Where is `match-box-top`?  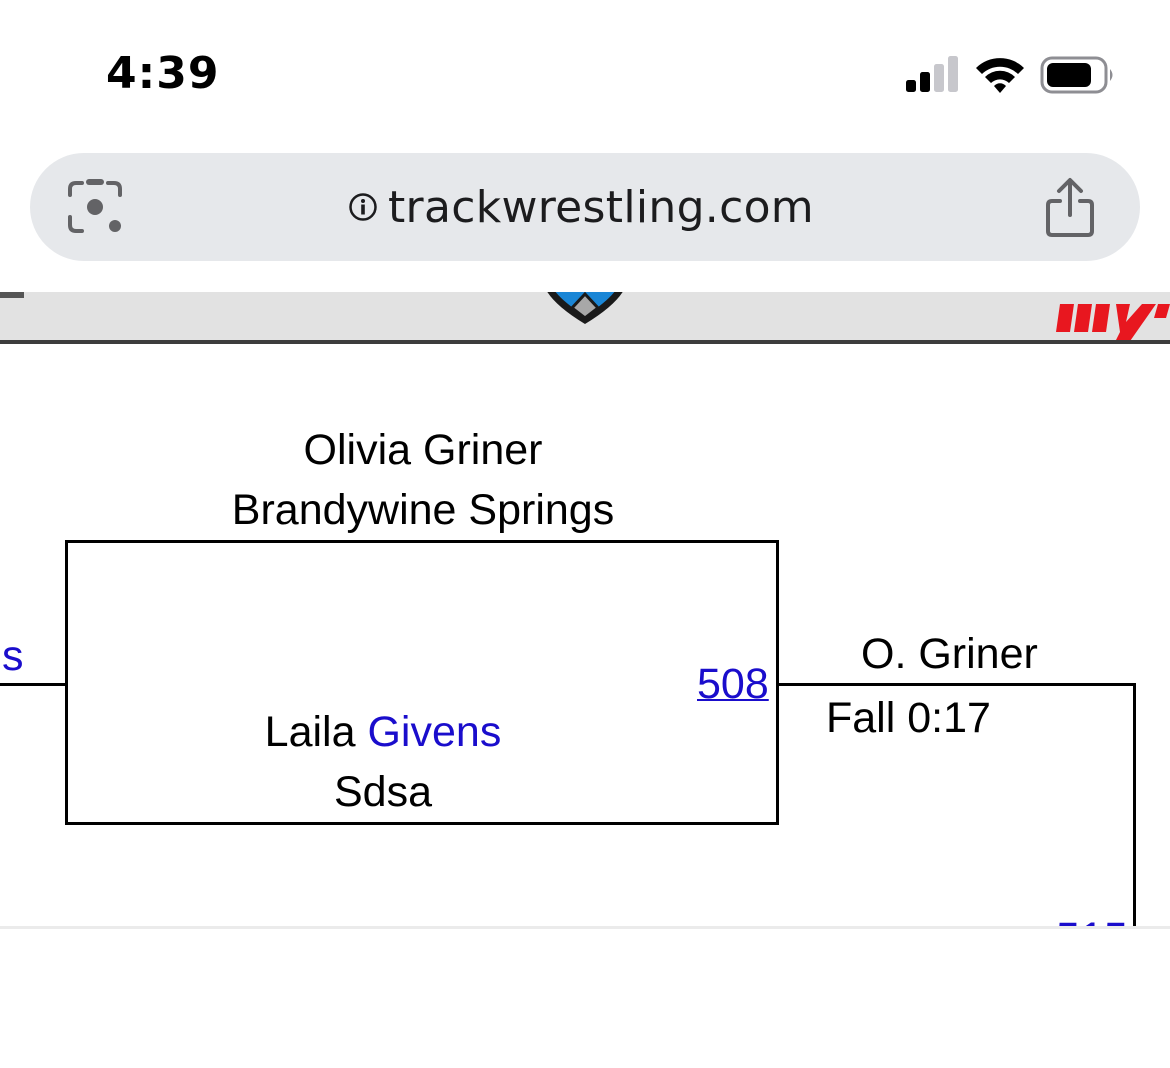 match-box-top is located at coordinates (422, 541).